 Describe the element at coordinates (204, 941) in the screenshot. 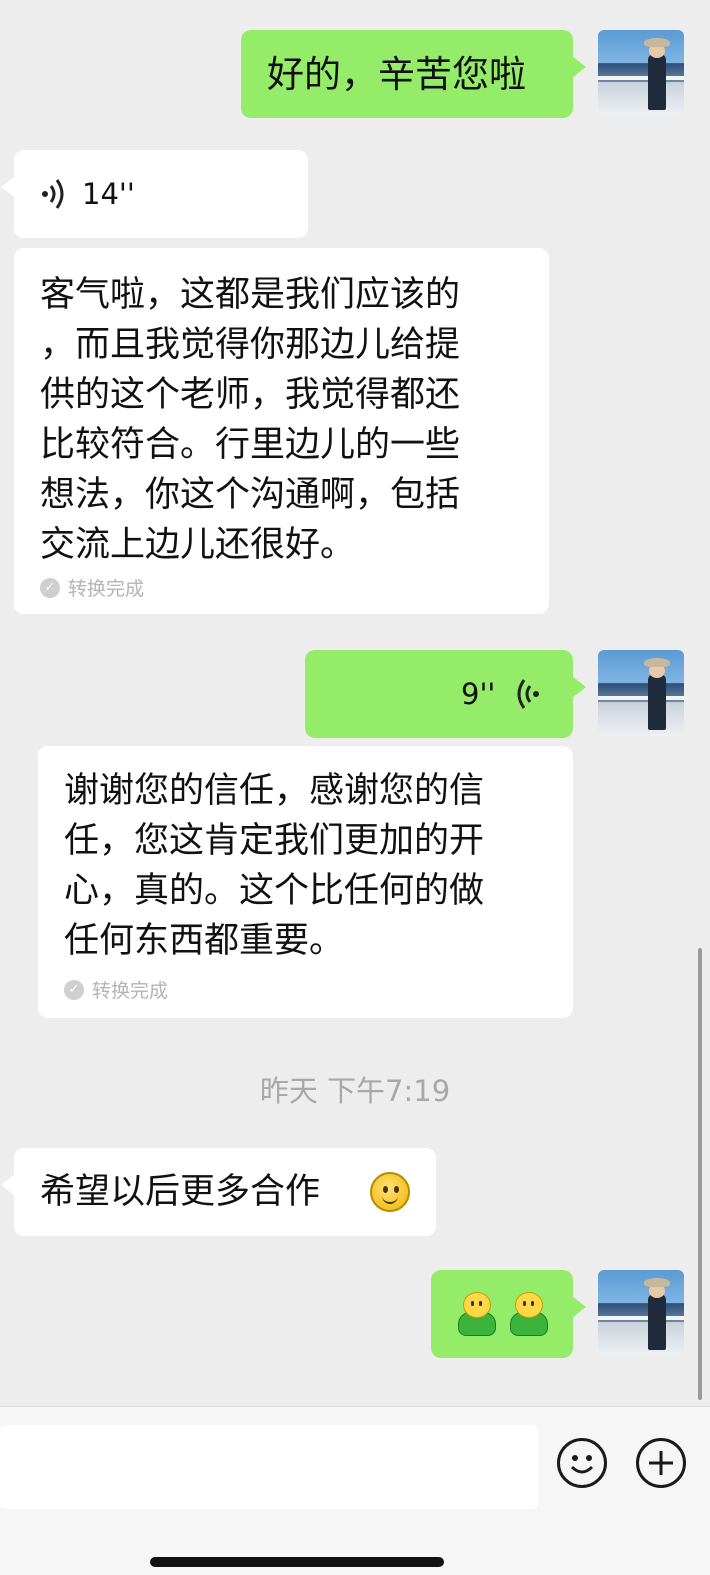

I see `transcription-line: 任何东西都重要。` at that location.